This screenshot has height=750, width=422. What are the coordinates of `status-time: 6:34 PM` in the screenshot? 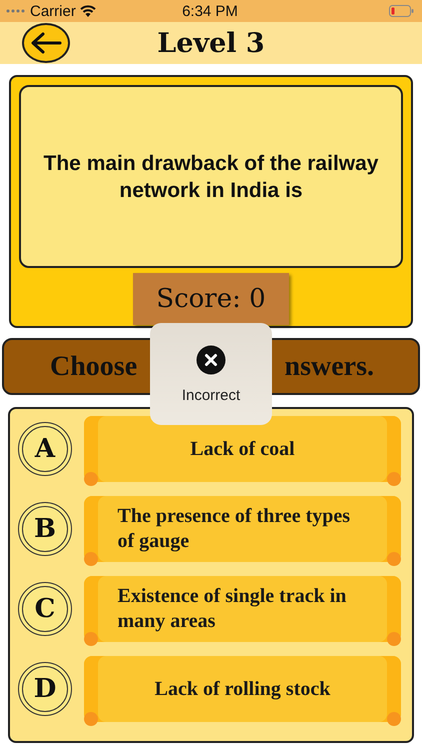 It's located at (210, 11).